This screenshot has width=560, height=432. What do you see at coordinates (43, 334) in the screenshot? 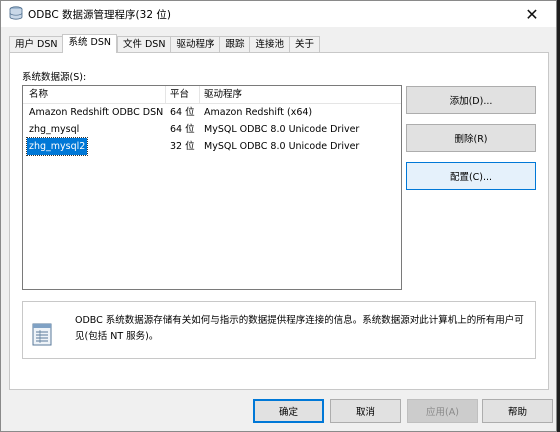
I see `data-sources-icon` at bounding box center [43, 334].